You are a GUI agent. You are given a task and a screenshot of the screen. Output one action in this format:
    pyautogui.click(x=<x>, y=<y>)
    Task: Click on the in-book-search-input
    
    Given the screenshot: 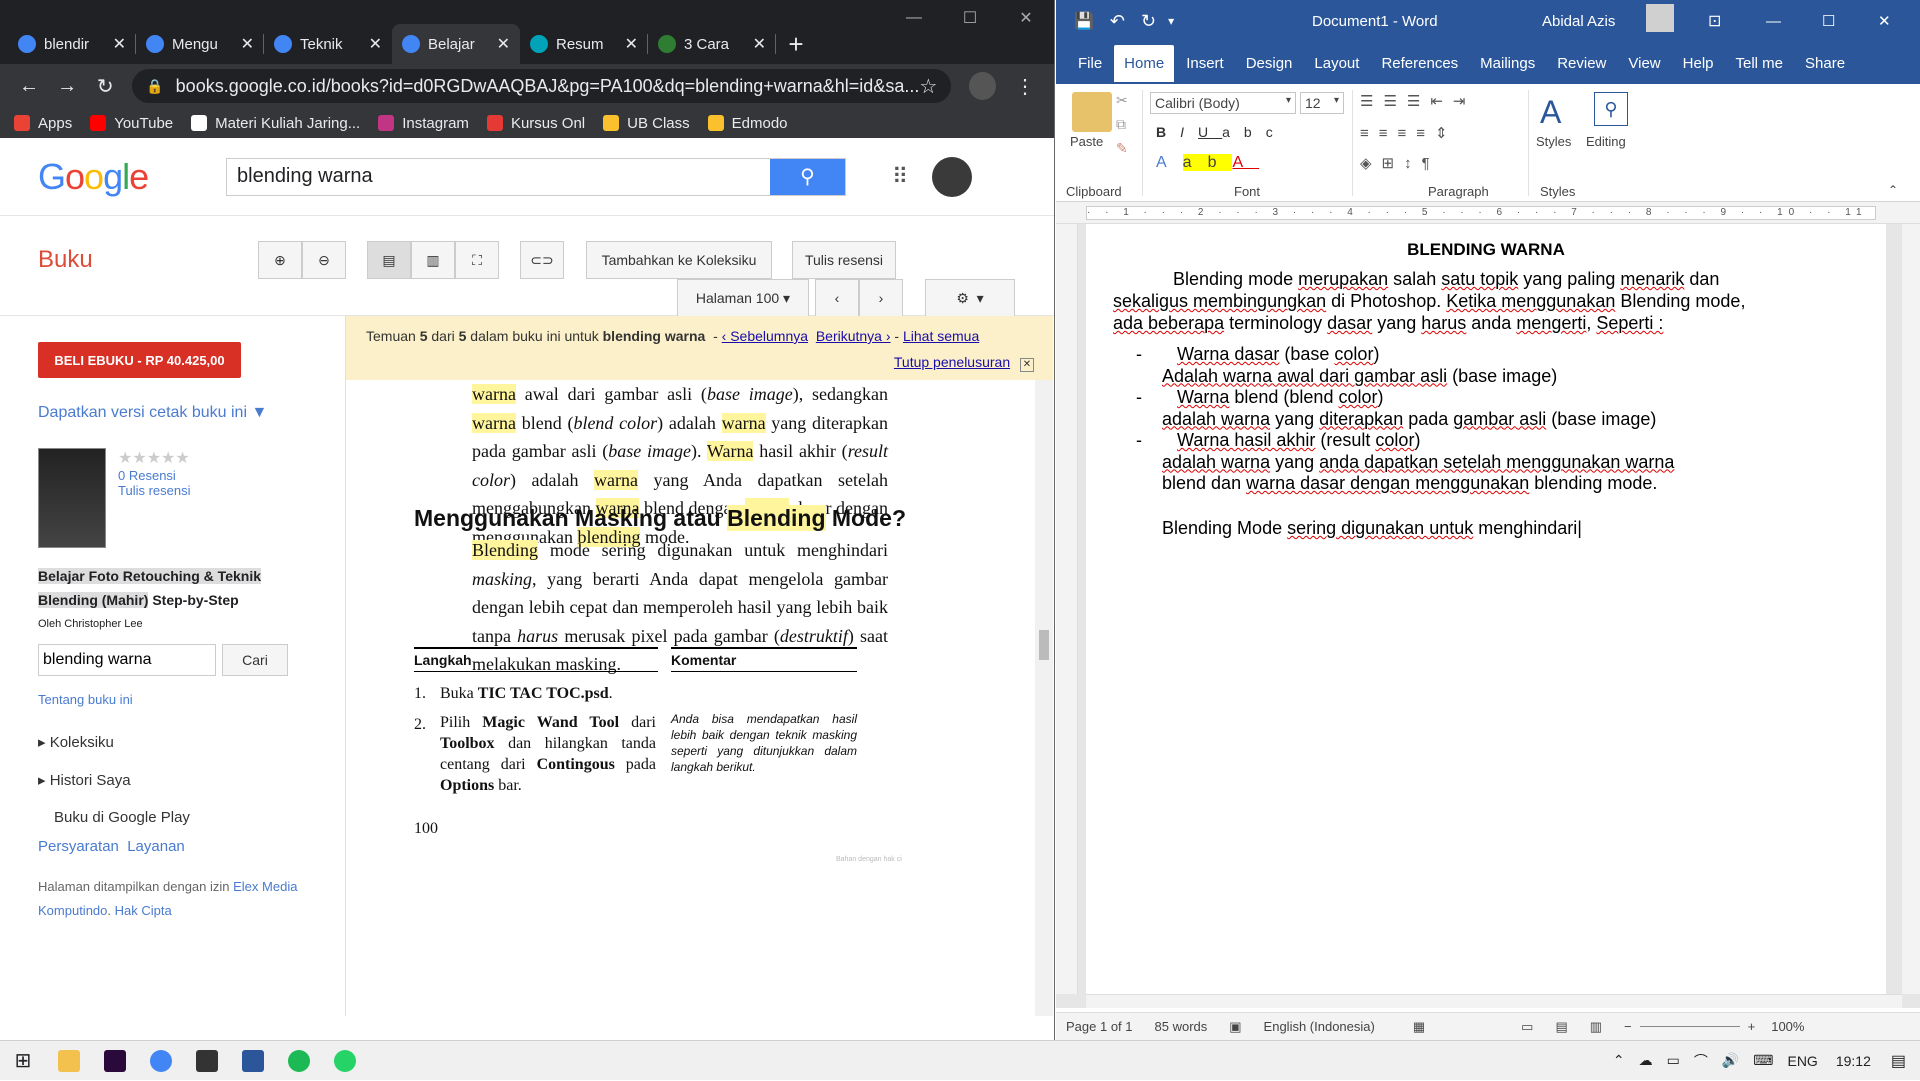 What is the action you would take?
    pyautogui.click(x=127, y=660)
    